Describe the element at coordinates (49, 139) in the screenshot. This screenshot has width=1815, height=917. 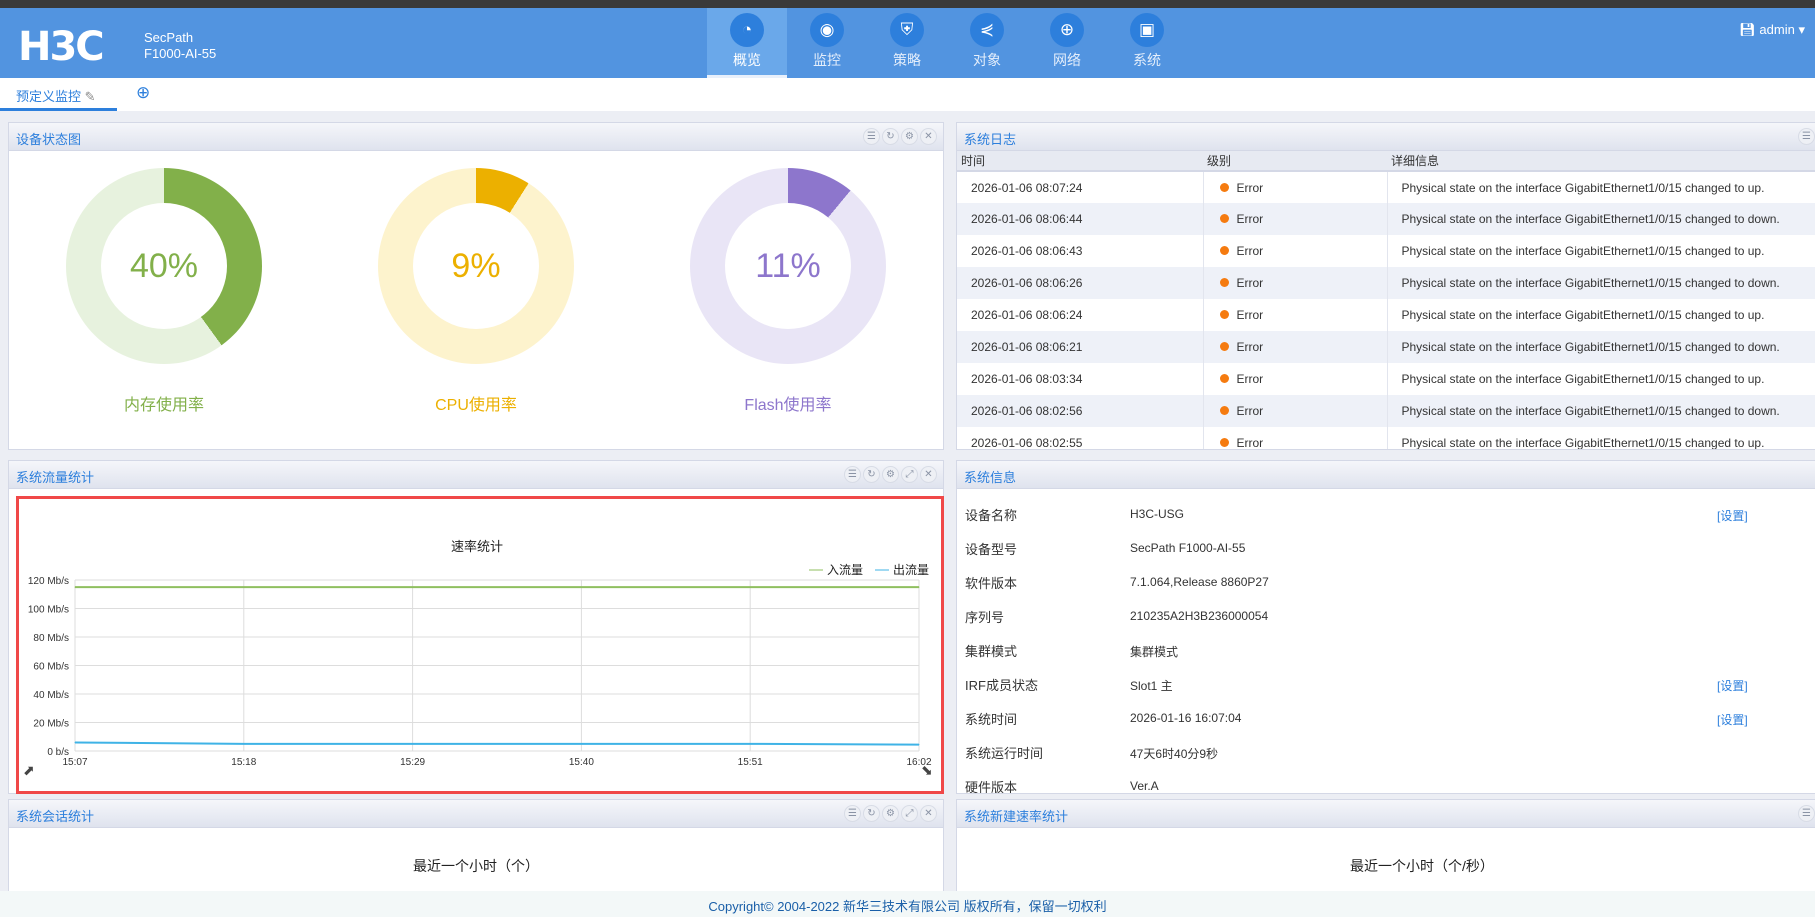
I see `panel-title: 设备状态图` at that location.